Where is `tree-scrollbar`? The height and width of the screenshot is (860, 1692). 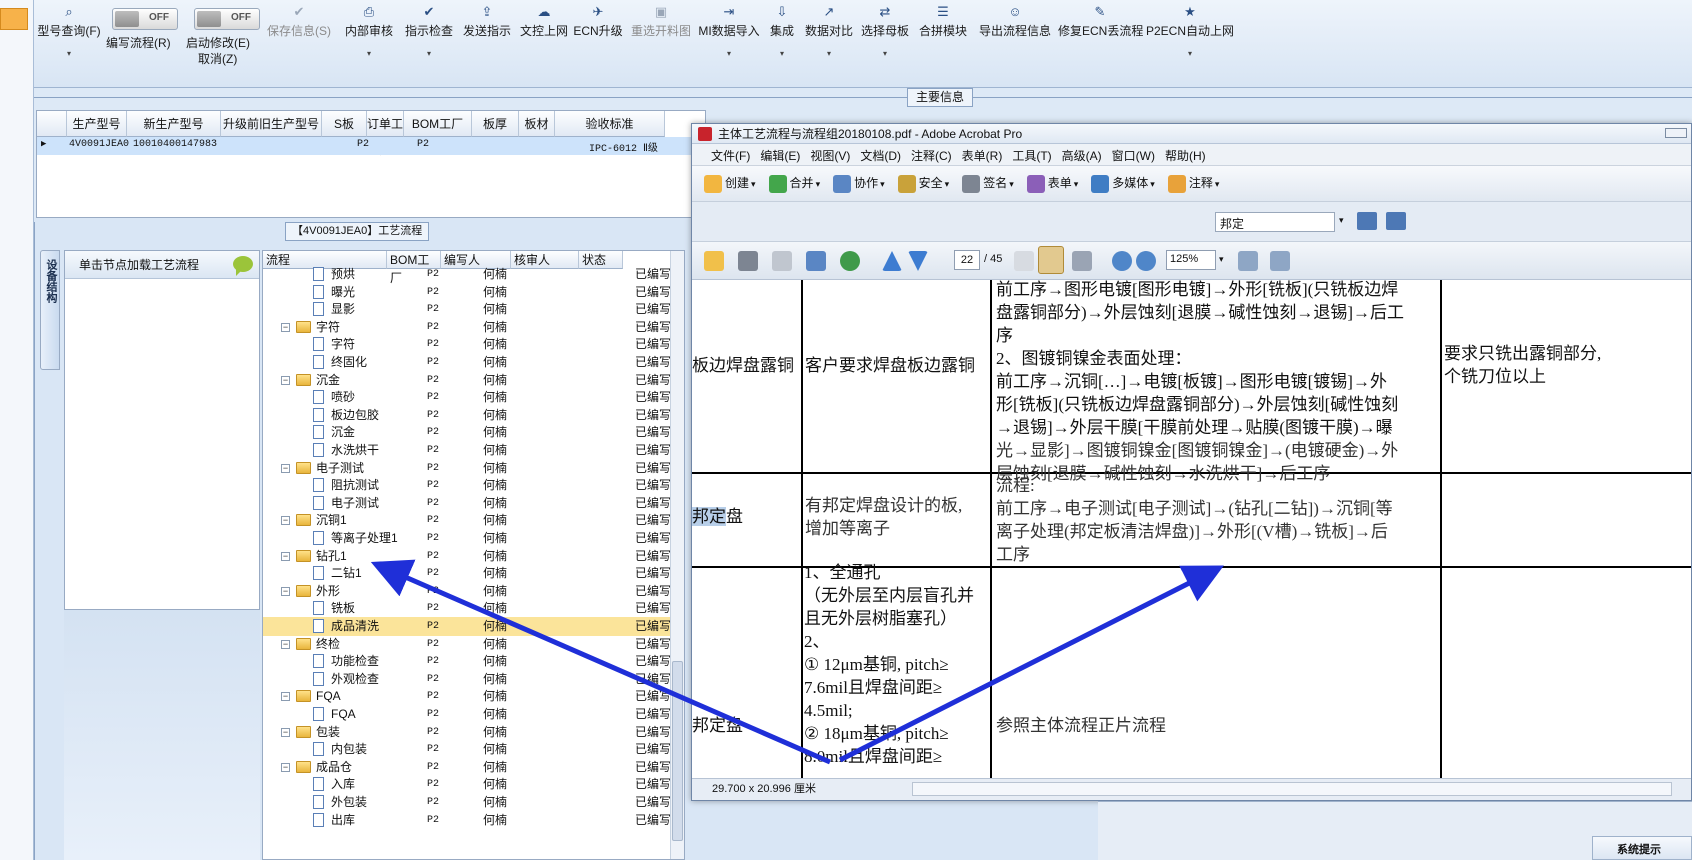 tree-scrollbar is located at coordinates (677, 555).